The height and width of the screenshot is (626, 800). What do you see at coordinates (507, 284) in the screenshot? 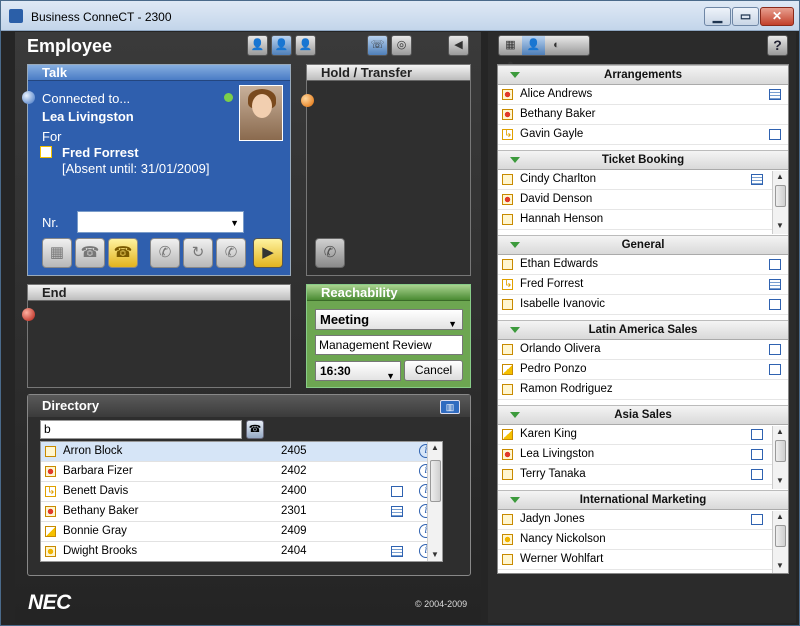
I see `presence-forward-icon` at bounding box center [507, 284].